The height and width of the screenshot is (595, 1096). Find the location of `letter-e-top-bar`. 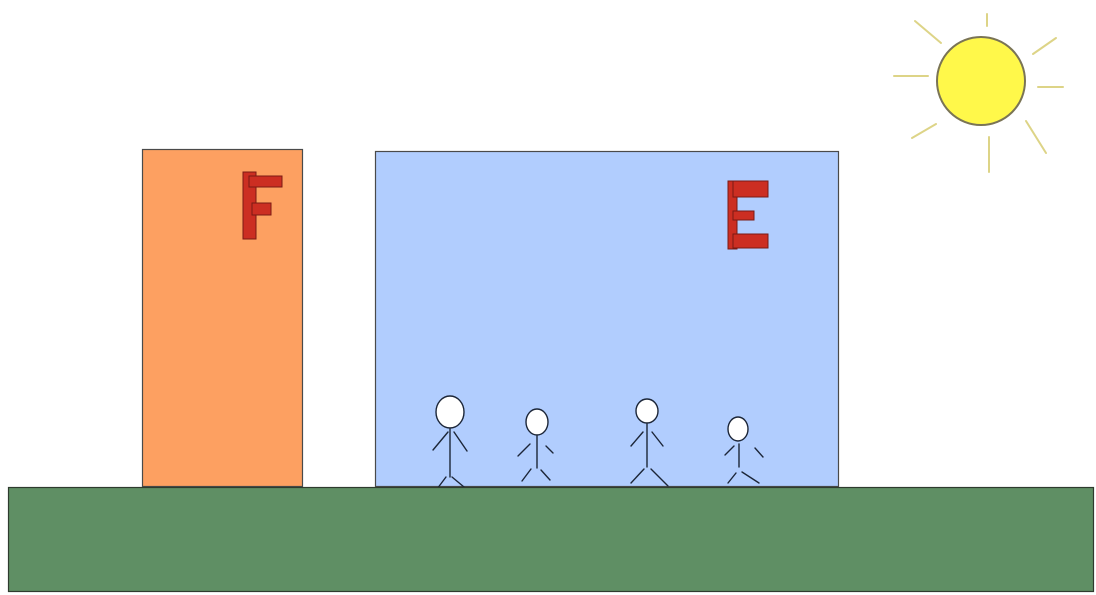

letter-e-top-bar is located at coordinates (750, 189).